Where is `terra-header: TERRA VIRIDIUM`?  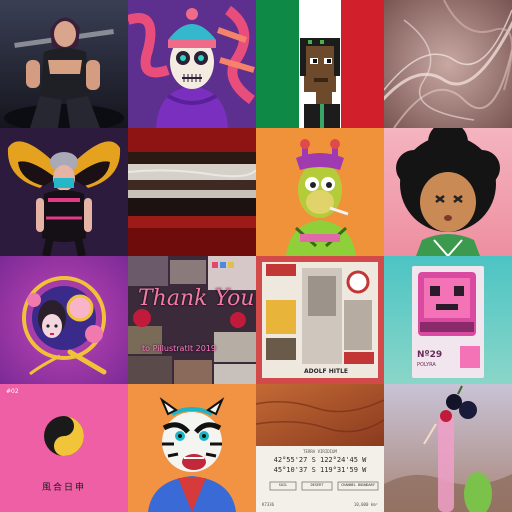
terra-header: TERRA VIRIDIUM is located at coordinates (320, 451).